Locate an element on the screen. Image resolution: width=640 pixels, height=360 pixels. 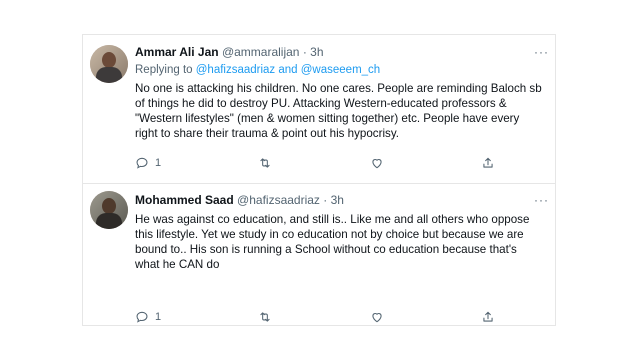
tweet-header: Ammar Ali Jan @ammaralijan · 3h is located at coordinates (339, 52).